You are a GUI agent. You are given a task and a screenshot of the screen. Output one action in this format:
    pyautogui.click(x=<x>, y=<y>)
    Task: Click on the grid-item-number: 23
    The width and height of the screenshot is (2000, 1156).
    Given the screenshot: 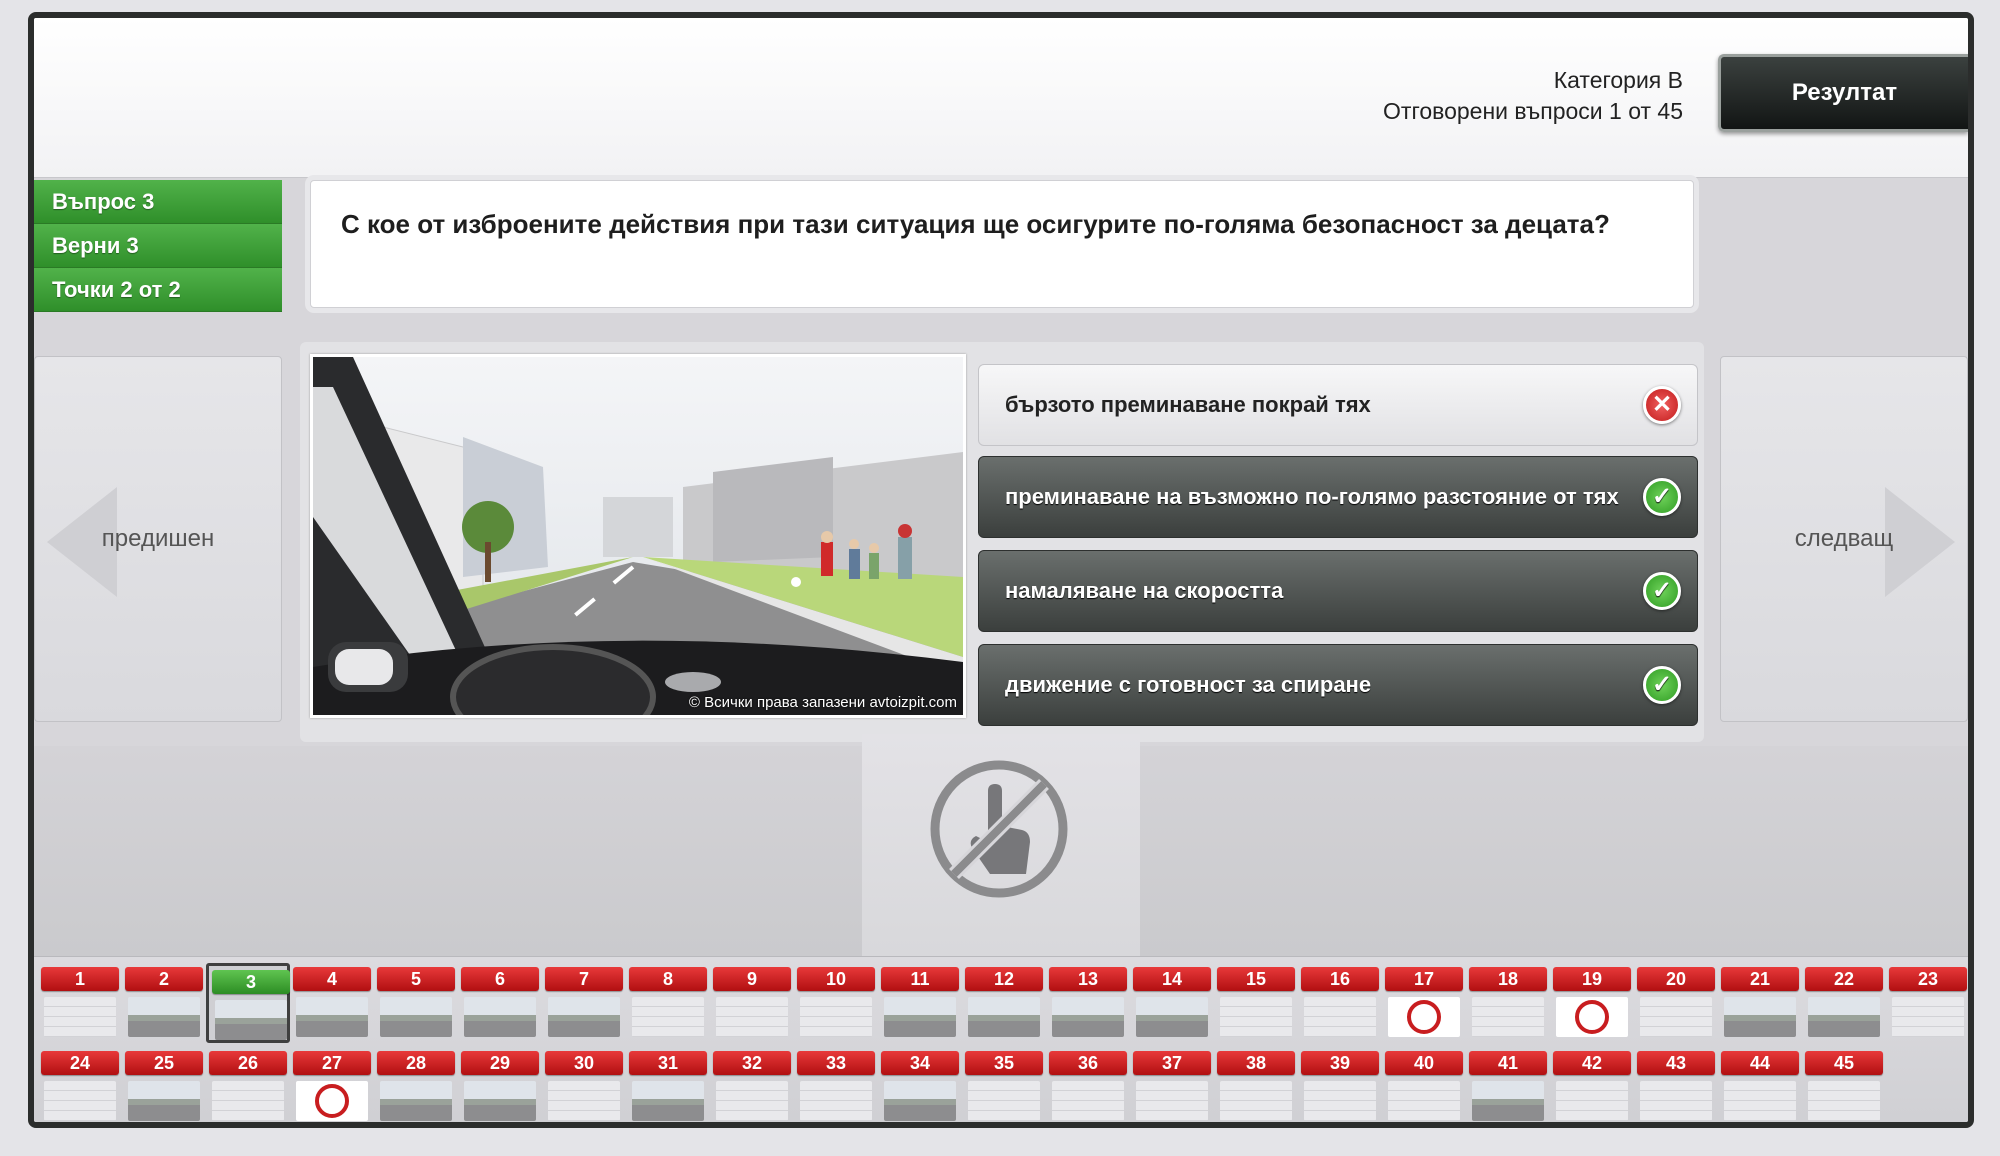 What is the action you would take?
    pyautogui.click(x=1928, y=979)
    